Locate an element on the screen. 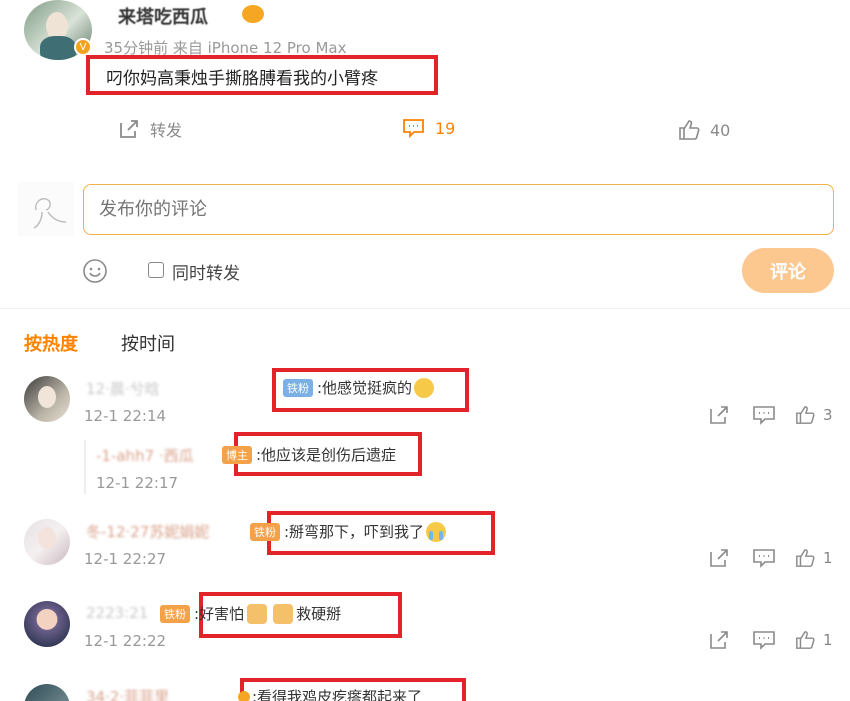 This screenshot has width=850, height=701. user-sketch-icon is located at coordinates (50, 213).